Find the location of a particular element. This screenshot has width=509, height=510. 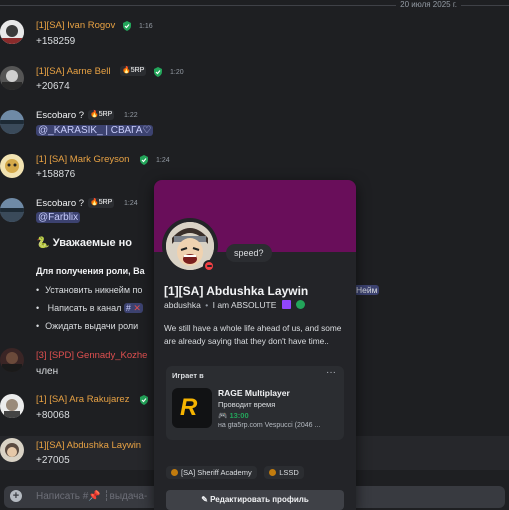

role-mention: Нейм is located at coordinates (367, 290).